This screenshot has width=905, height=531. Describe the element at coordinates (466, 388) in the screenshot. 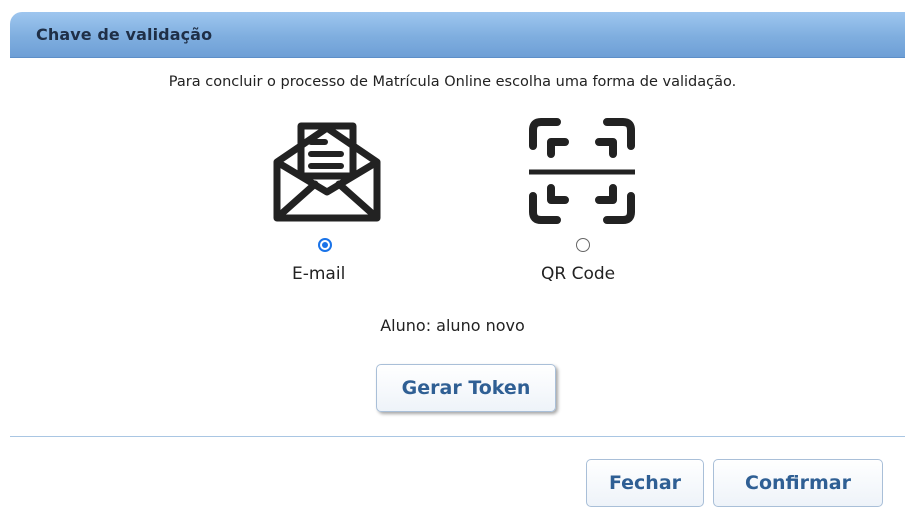

I see `generate-token-button: Gerar Token` at that location.